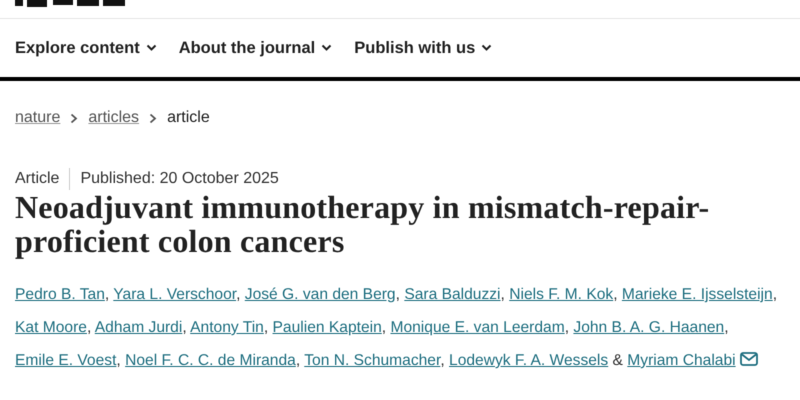  Describe the element at coordinates (320, 294) in the screenshot. I see `author-link: José G. van den Berg` at that location.